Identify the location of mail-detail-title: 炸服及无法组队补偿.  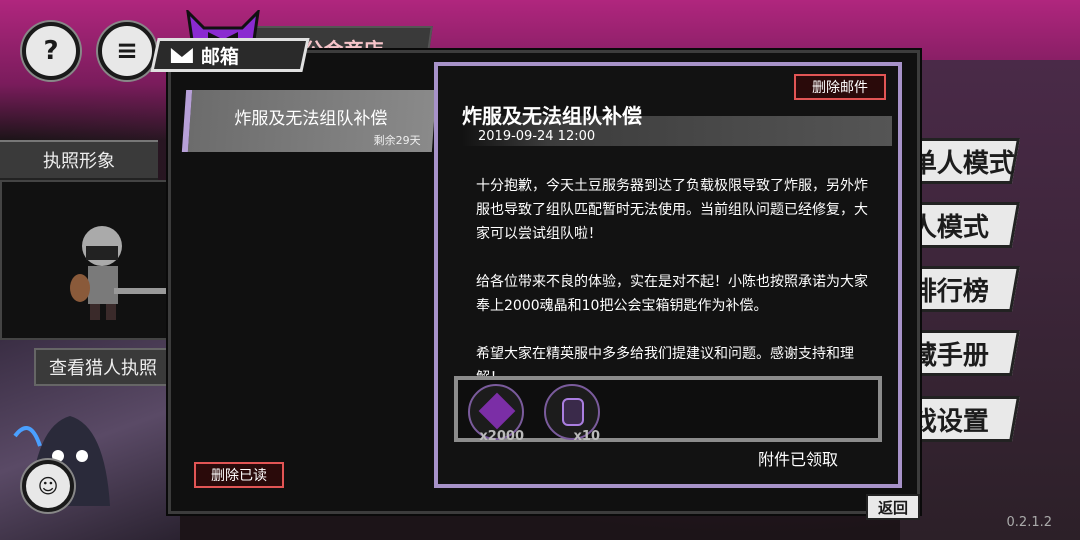
(552, 116).